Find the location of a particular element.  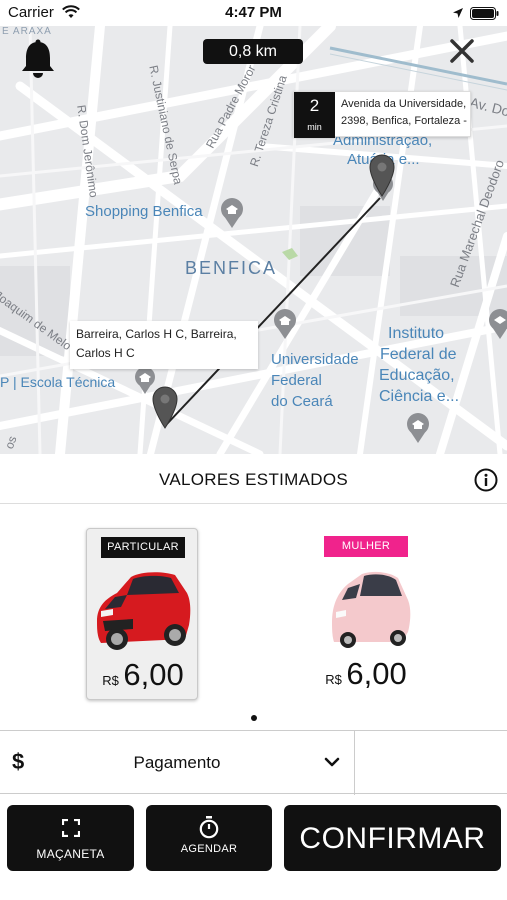

vehicle-option-particular: PARTICULAR R$ 6,00 is located at coordinates (142, 614).